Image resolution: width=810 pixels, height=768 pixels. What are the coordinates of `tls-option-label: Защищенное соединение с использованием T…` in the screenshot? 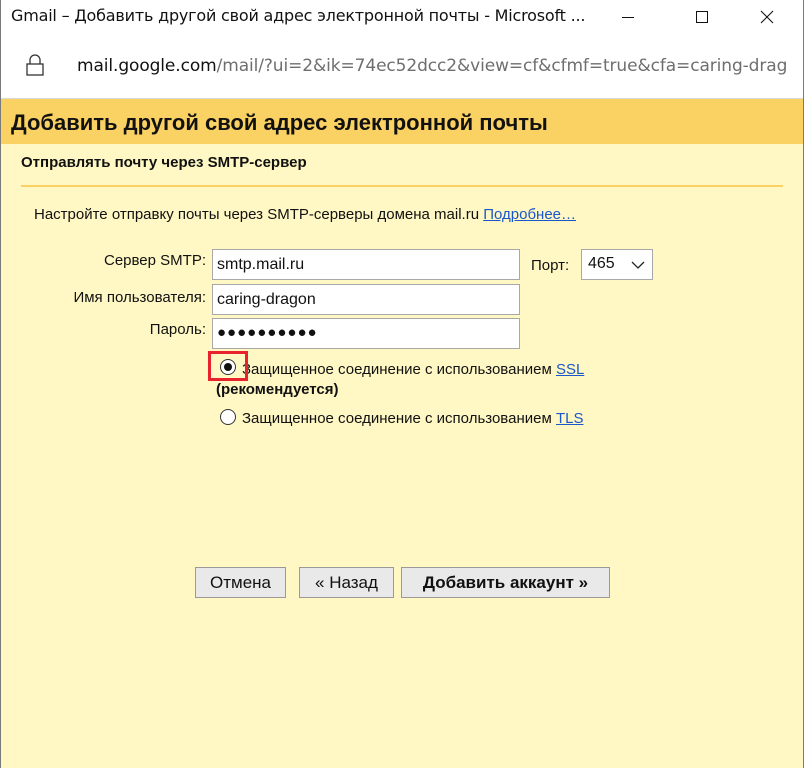 It's located at (412, 418).